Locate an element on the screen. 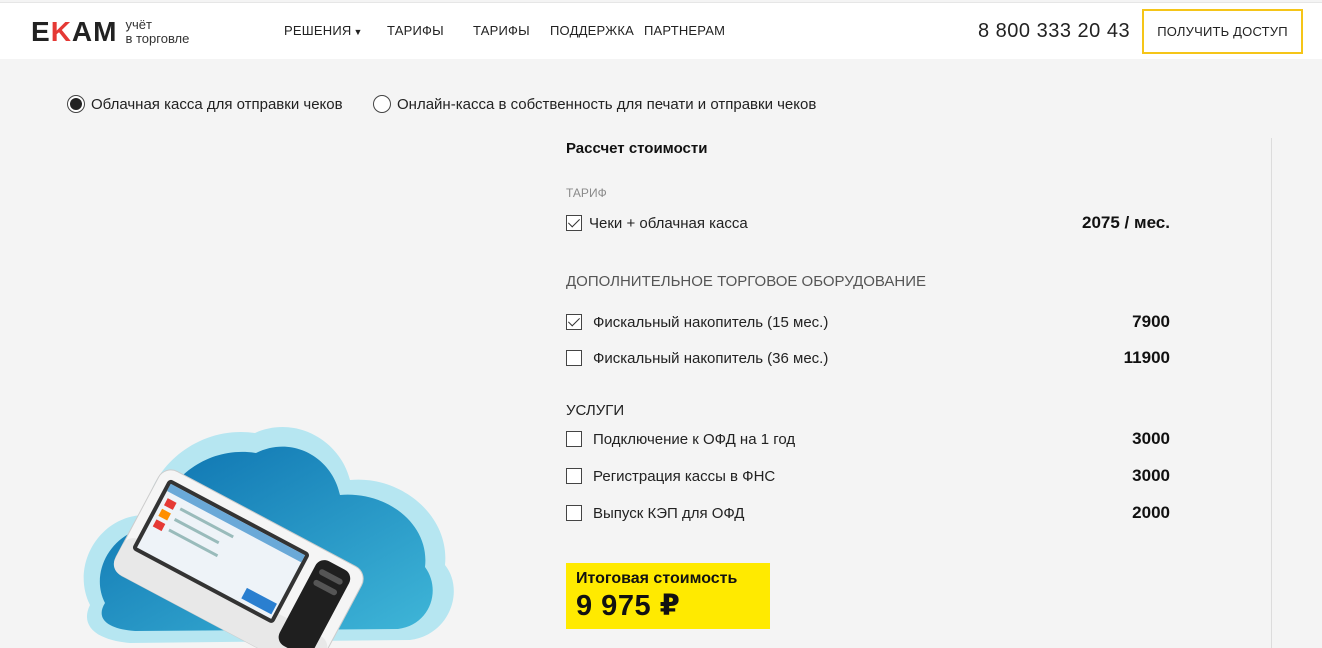 Image resolution: width=1322 pixels, height=648 pixels. nav-item-support: ПОДДЕРЖКА is located at coordinates (592, 30).